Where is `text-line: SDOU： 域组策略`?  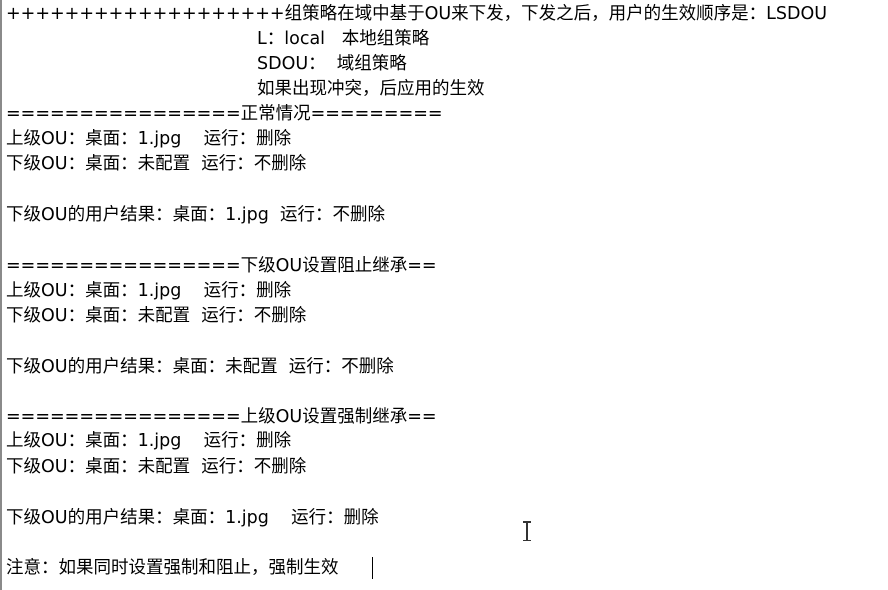 text-line: SDOU： 域组策略 is located at coordinates (332, 64).